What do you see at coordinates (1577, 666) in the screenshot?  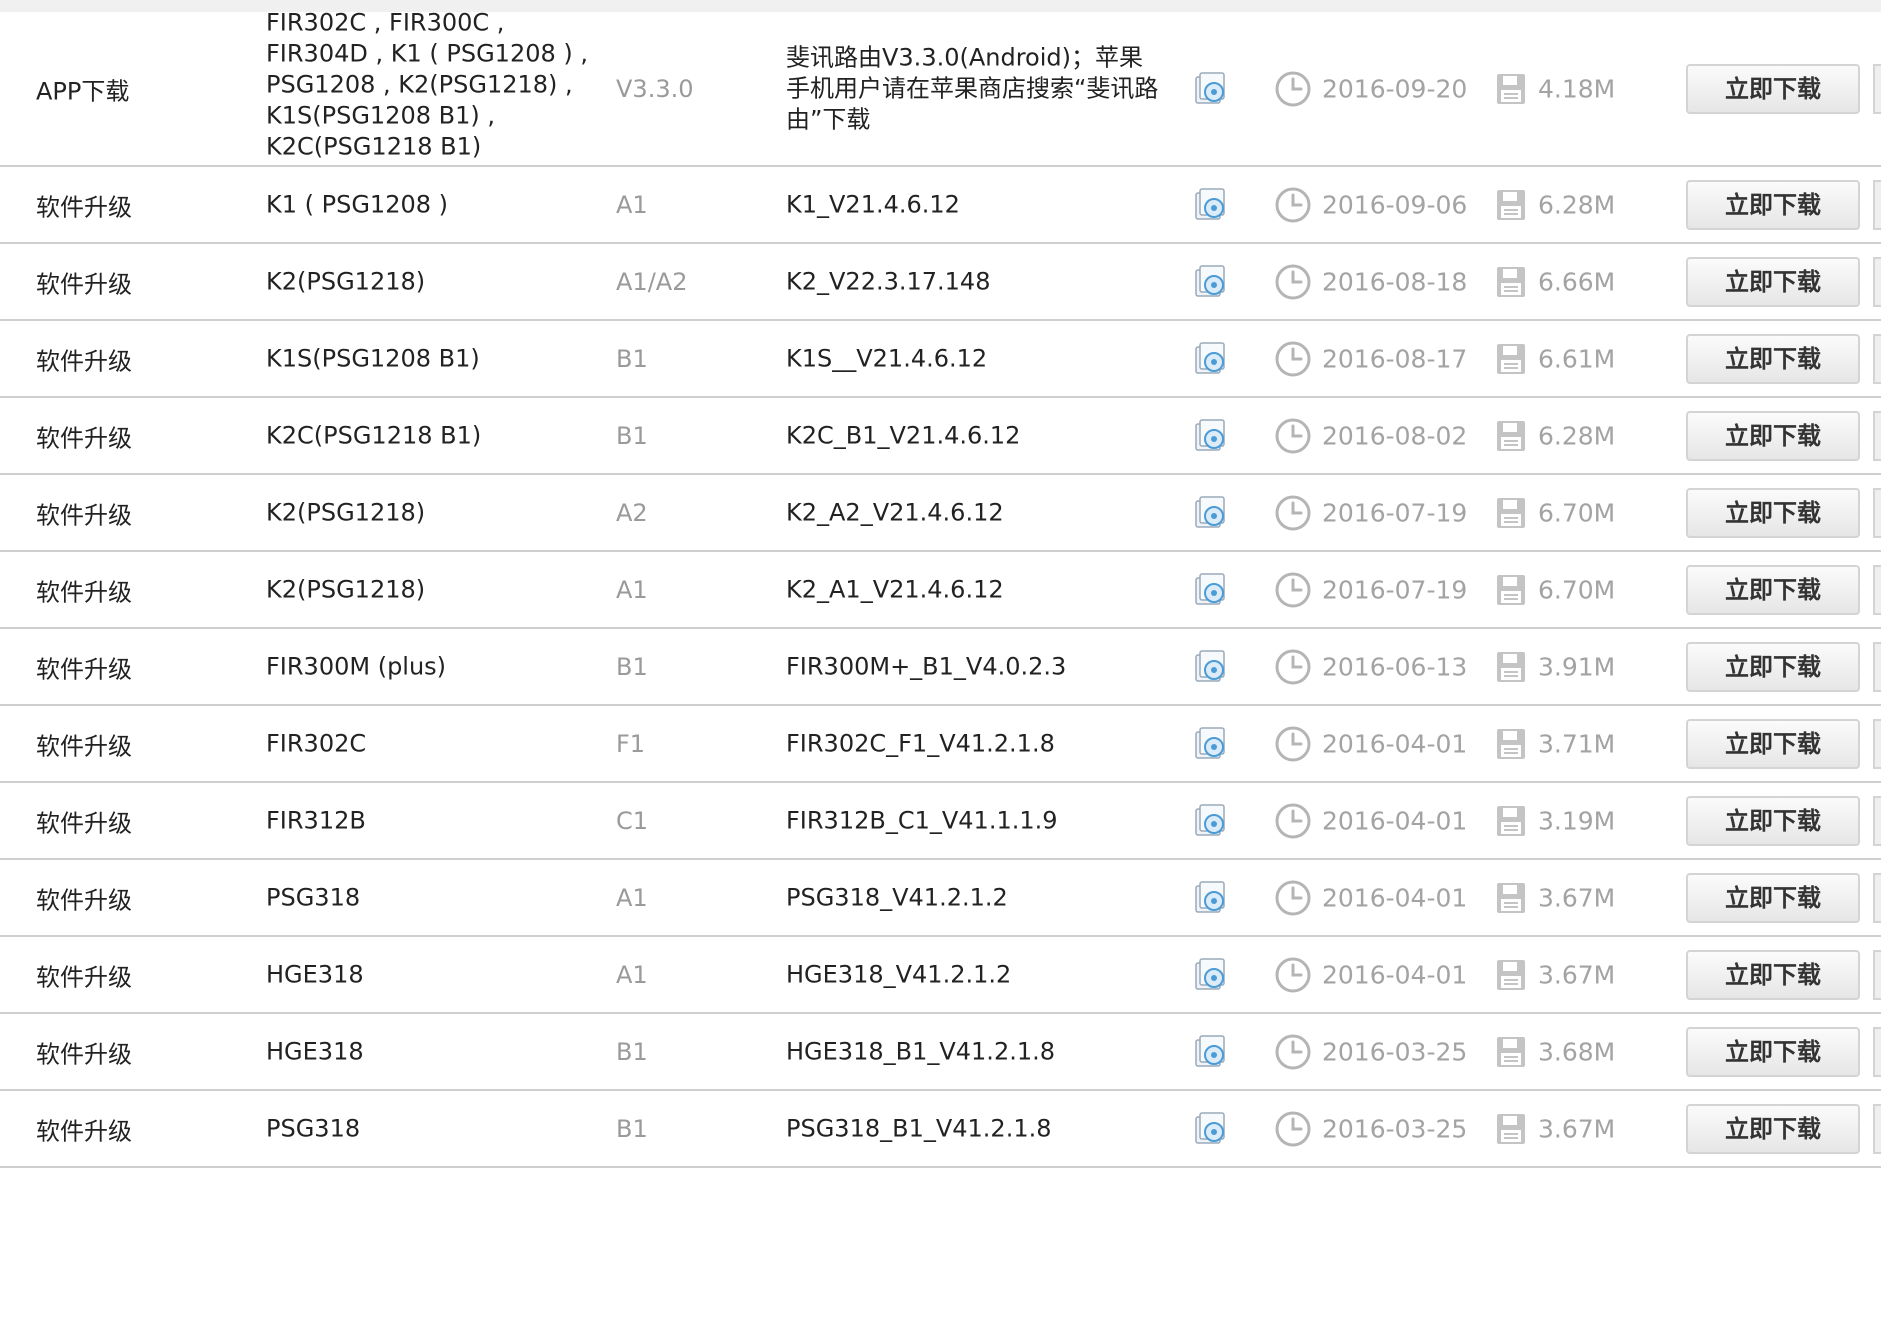 I see `file-size-cell: 3.91M` at bounding box center [1577, 666].